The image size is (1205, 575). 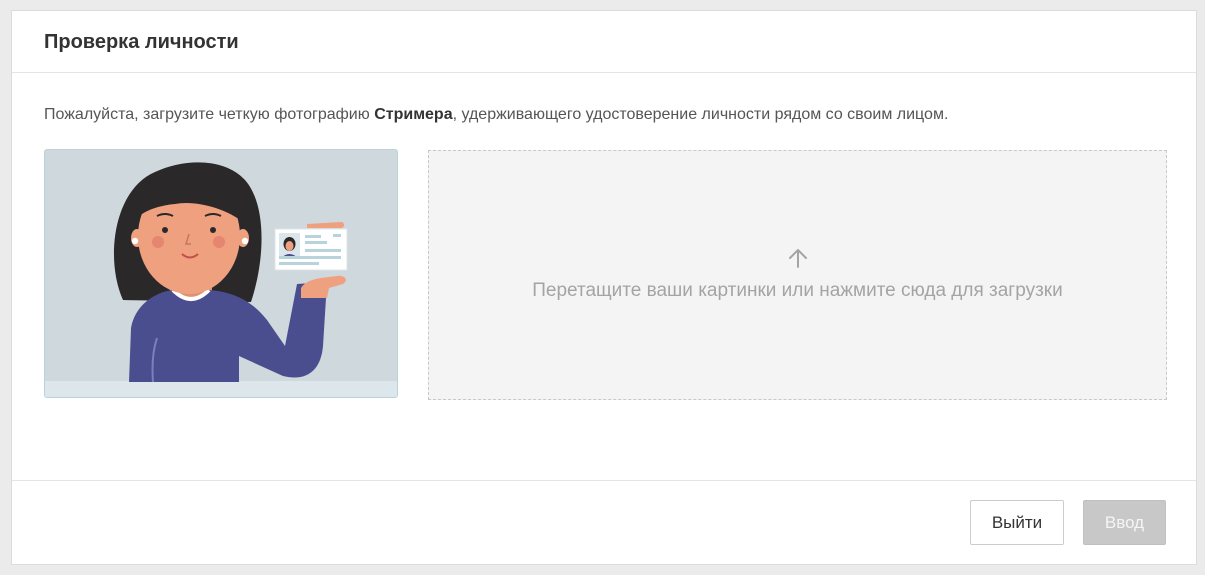 I want to click on example-photo-illustration, so click(x=221, y=273).